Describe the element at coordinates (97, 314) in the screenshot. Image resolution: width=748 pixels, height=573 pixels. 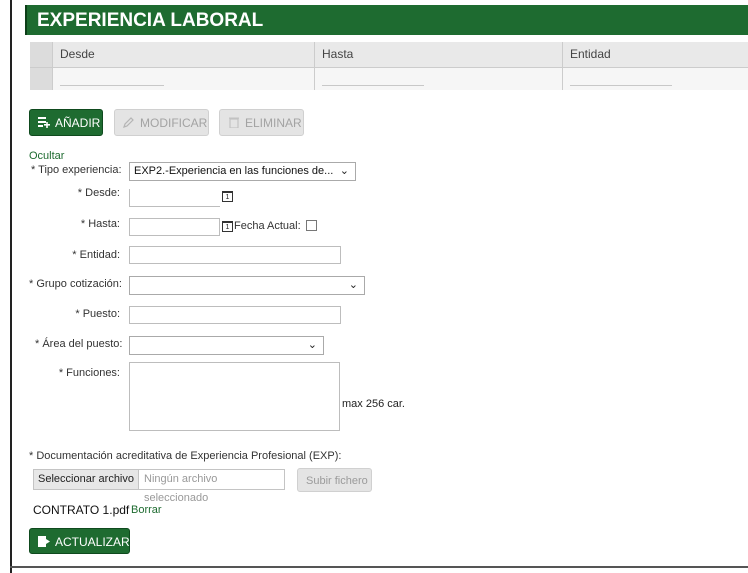
I see `puesto-label: * Puesto:` at that location.